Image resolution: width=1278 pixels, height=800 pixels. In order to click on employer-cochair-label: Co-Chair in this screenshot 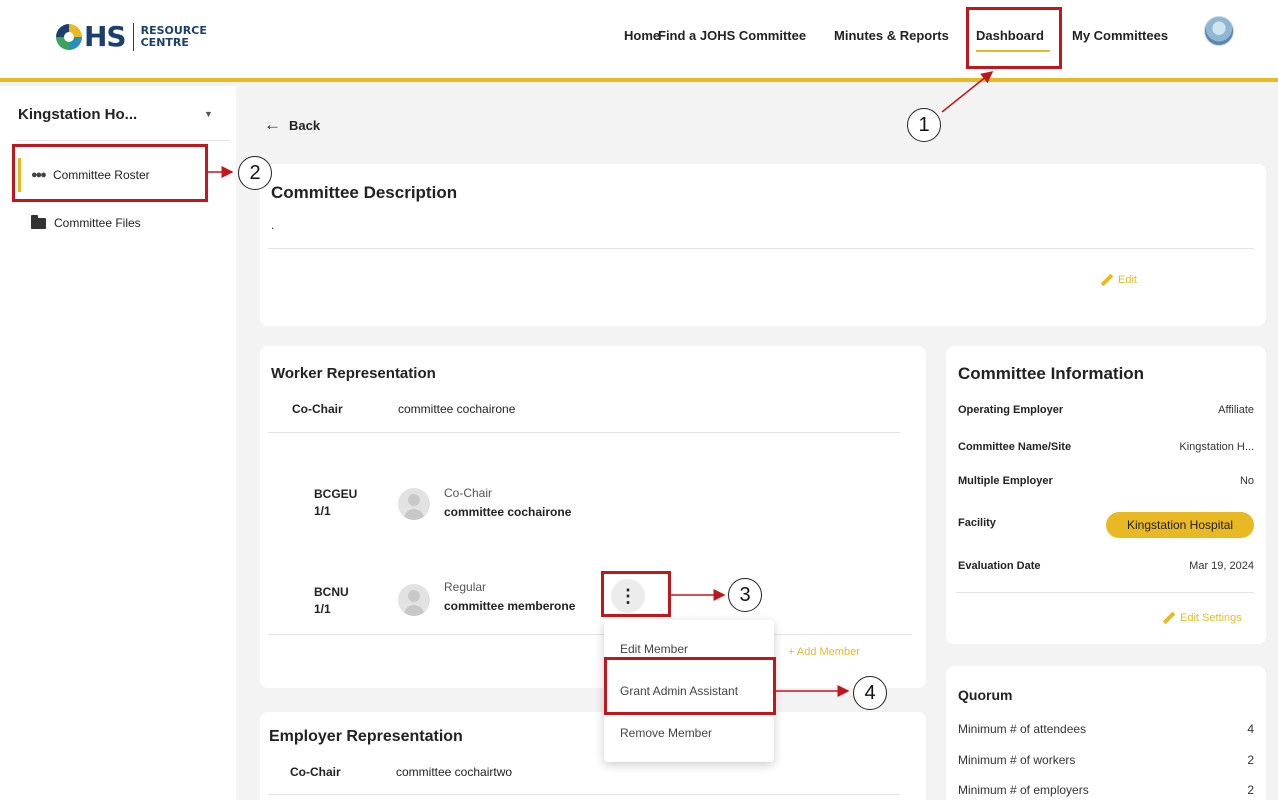, I will do `click(315, 772)`.